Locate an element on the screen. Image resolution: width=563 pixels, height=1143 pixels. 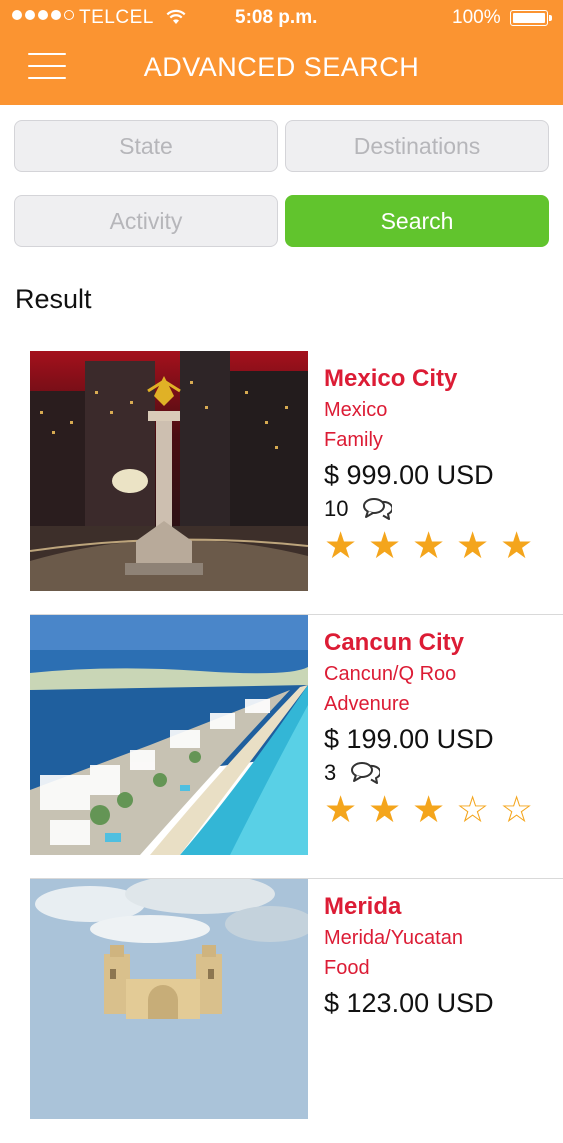
result-location: Merida/Yucatan is located at coordinates (393, 938).